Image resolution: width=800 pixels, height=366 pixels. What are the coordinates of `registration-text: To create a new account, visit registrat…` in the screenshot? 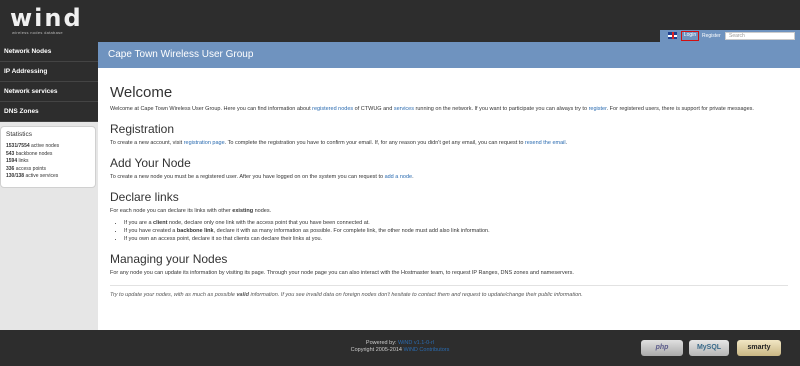 It's located at (339, 143).